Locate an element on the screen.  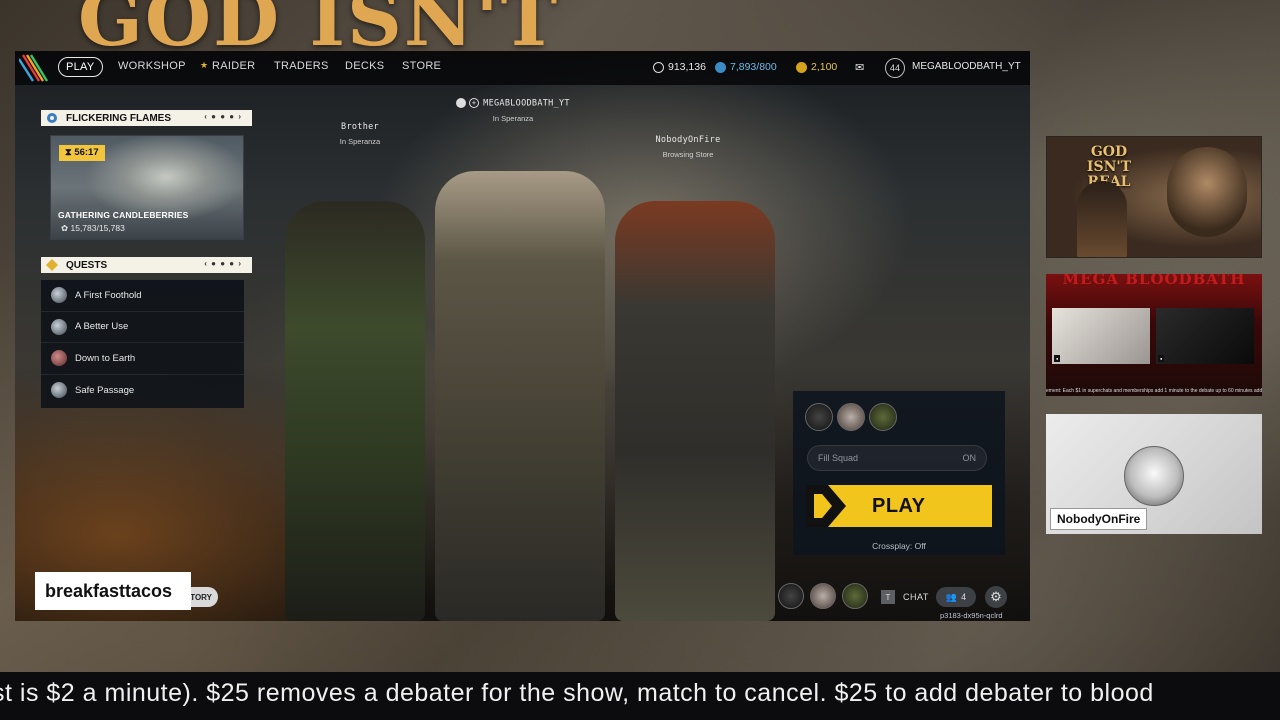
fill-squad-value: ON is located at coordinates (969, 458).